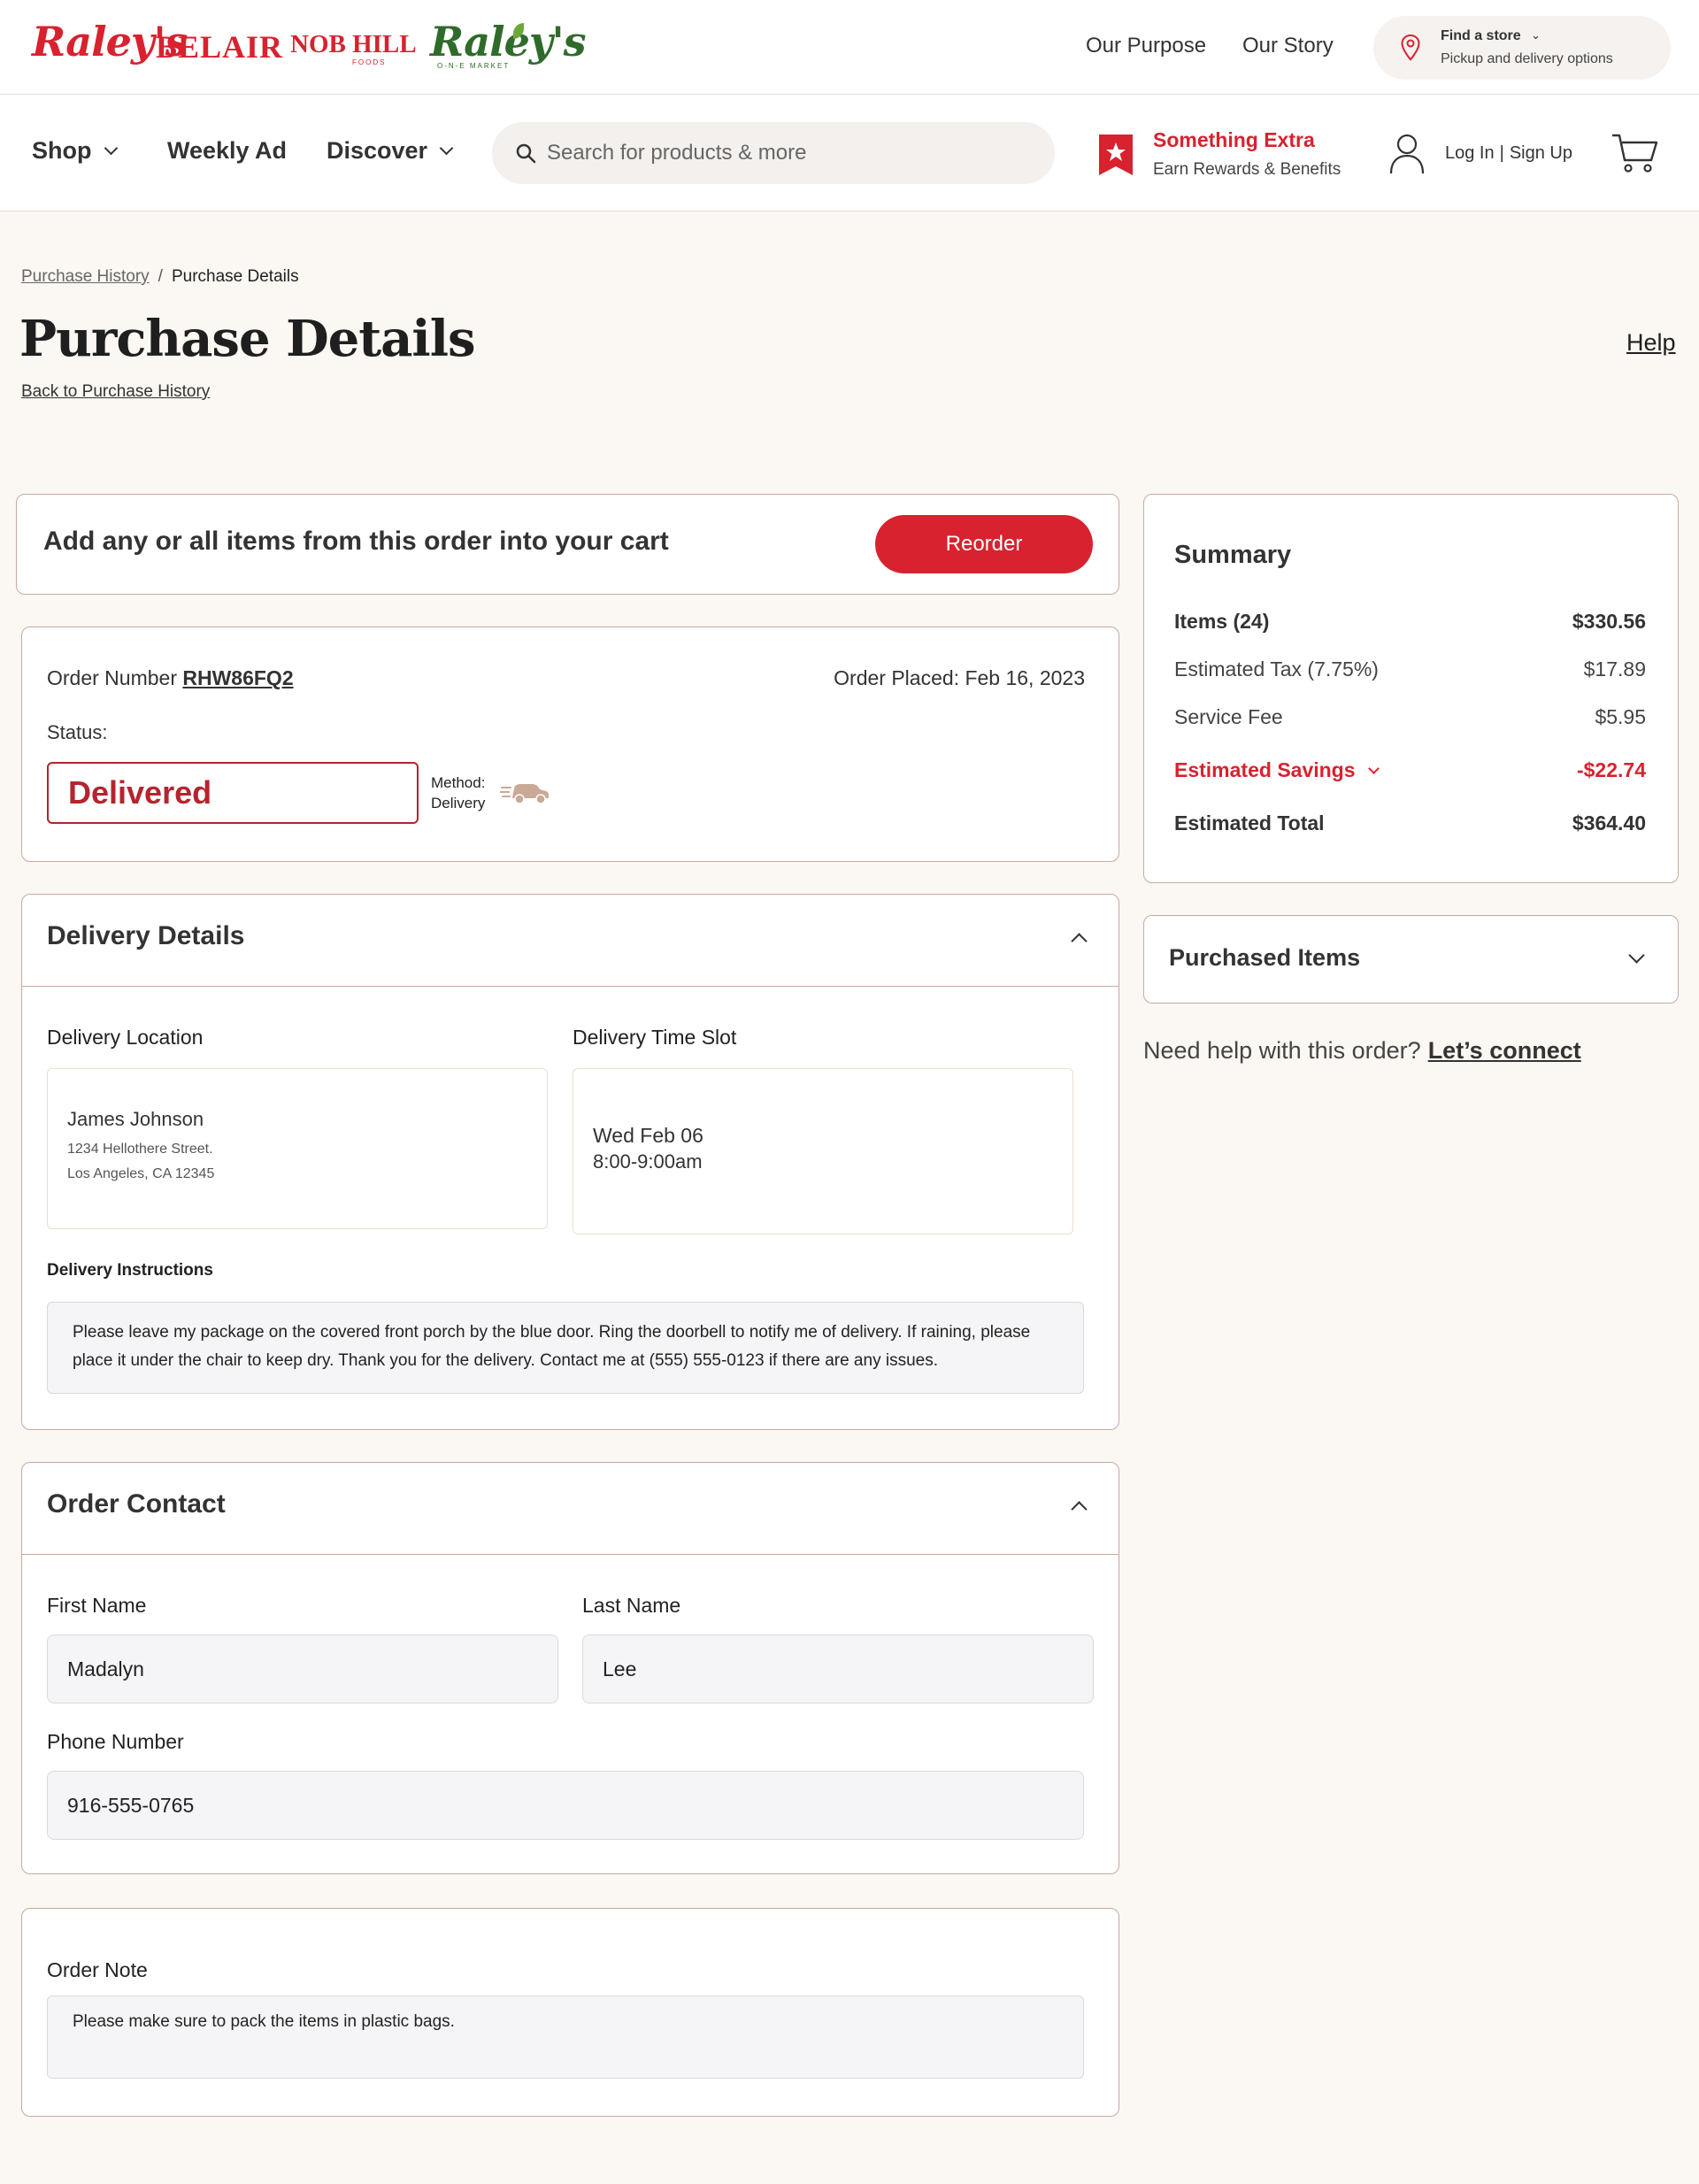 The image size is (1699, 2184). Describe the element at coordinates (1536, 35) in the screenshot. I see `chevron-down-icon: ⌄` at that location.